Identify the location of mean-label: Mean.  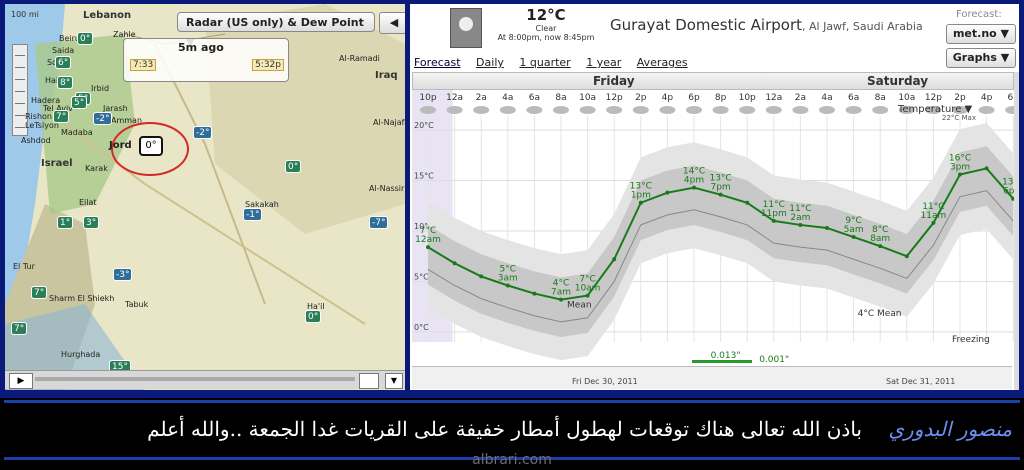
(579, 306).